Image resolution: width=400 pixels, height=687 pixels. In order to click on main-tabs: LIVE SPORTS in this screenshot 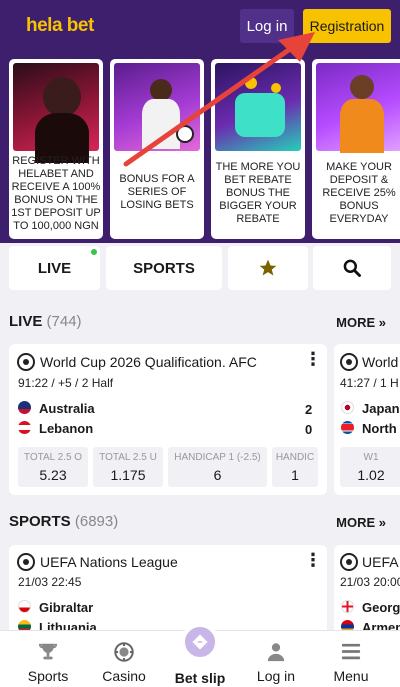, I will do `click(200, 269)`.